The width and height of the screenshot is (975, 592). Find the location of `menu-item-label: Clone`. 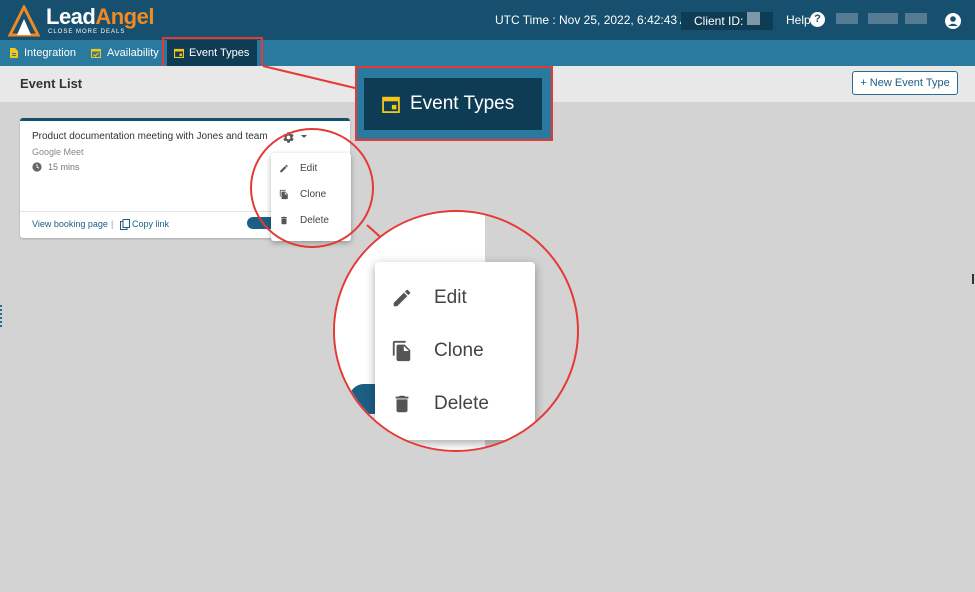

menu-item-label: Clone is located at coordinates (459, 350).